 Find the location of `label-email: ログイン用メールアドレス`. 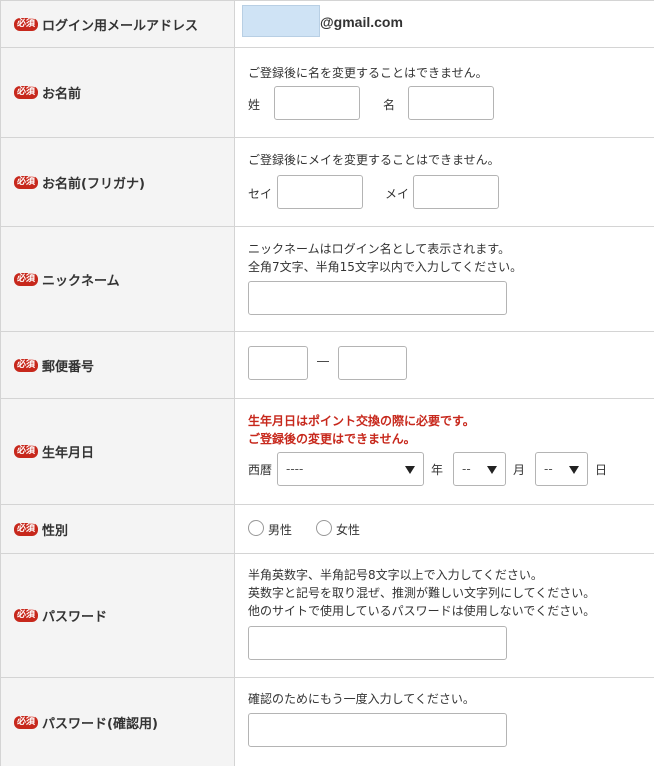

label-email: ログイン用メールアドレス is located at coordinates (120, 26).